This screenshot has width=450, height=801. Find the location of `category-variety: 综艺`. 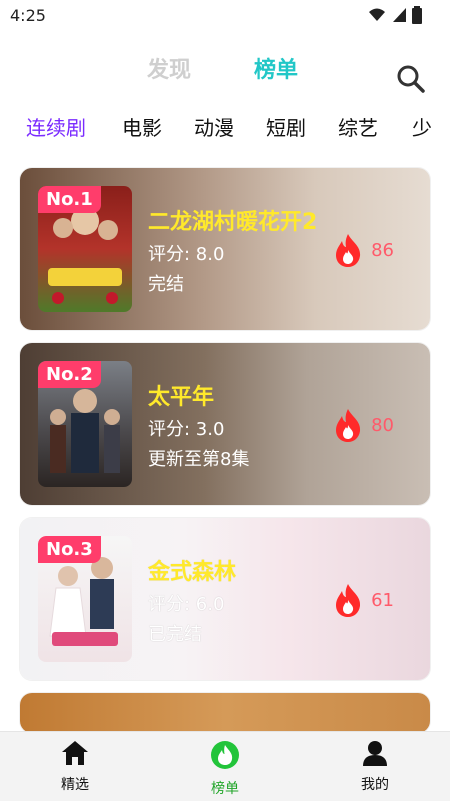

category-variety: 综艺 is located at coordinates (358, 126).